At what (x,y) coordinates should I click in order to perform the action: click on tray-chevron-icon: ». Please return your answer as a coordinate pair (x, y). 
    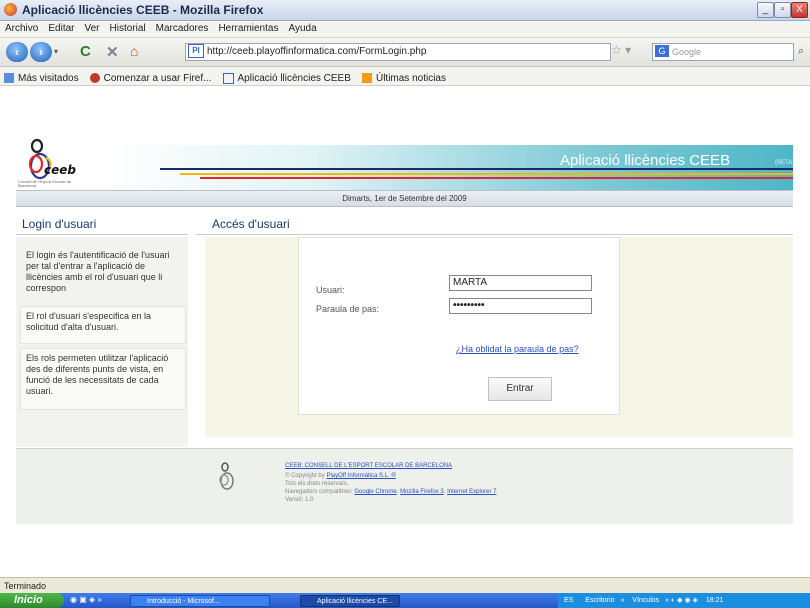
    Looking at the image, I should click on (622, 600).